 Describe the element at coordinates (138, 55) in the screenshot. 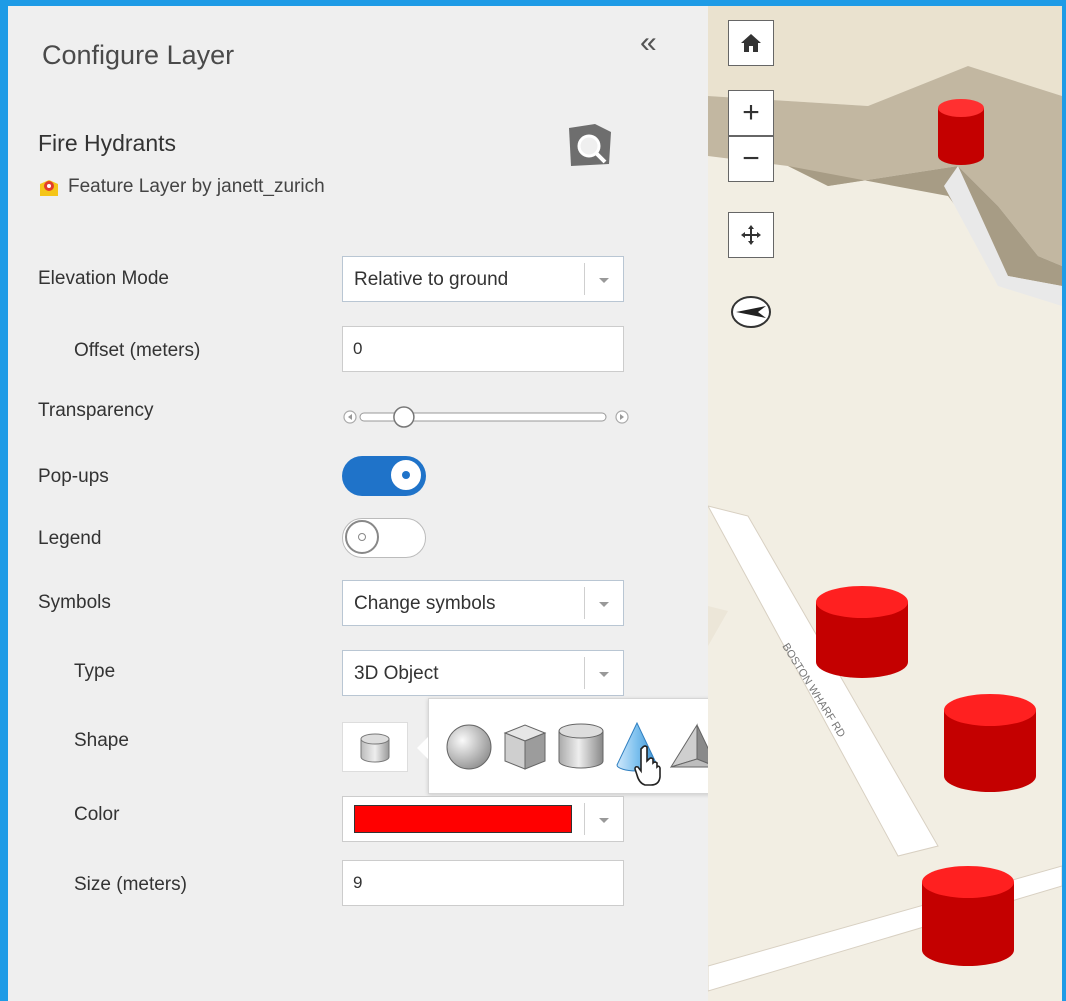

I see `panel-title: Configure Layer` at that location.